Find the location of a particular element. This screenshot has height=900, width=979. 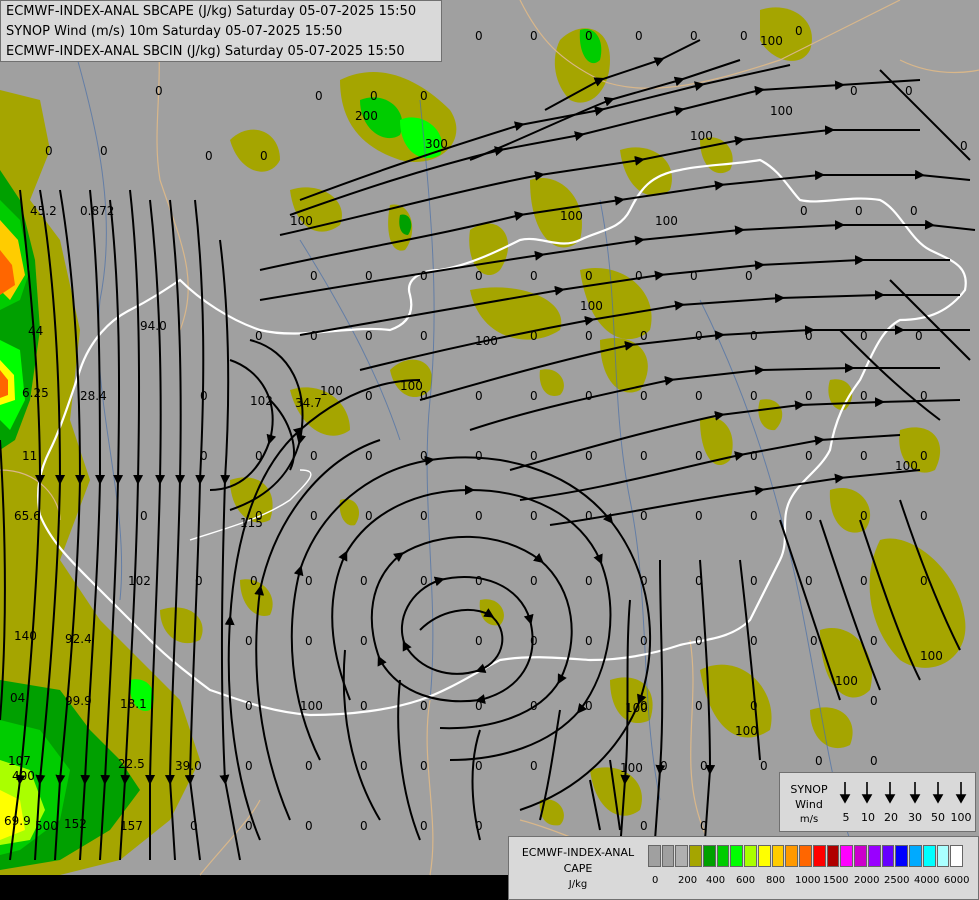

map-value-label: 34.7 is located at coordinates (308, 403).